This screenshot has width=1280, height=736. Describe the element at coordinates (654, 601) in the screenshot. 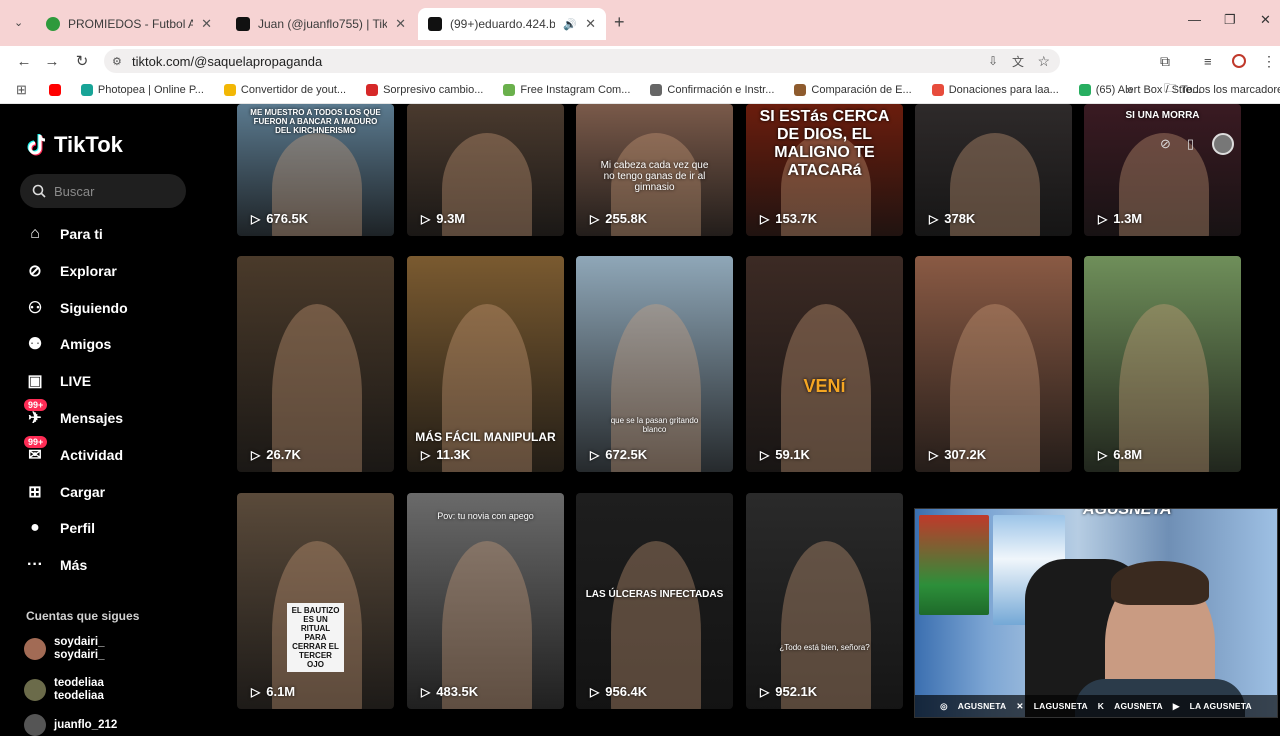

I see `video-thumbnail: LAS ÚLCERAS INFECTADAS ▷ 956.4K` at that location.